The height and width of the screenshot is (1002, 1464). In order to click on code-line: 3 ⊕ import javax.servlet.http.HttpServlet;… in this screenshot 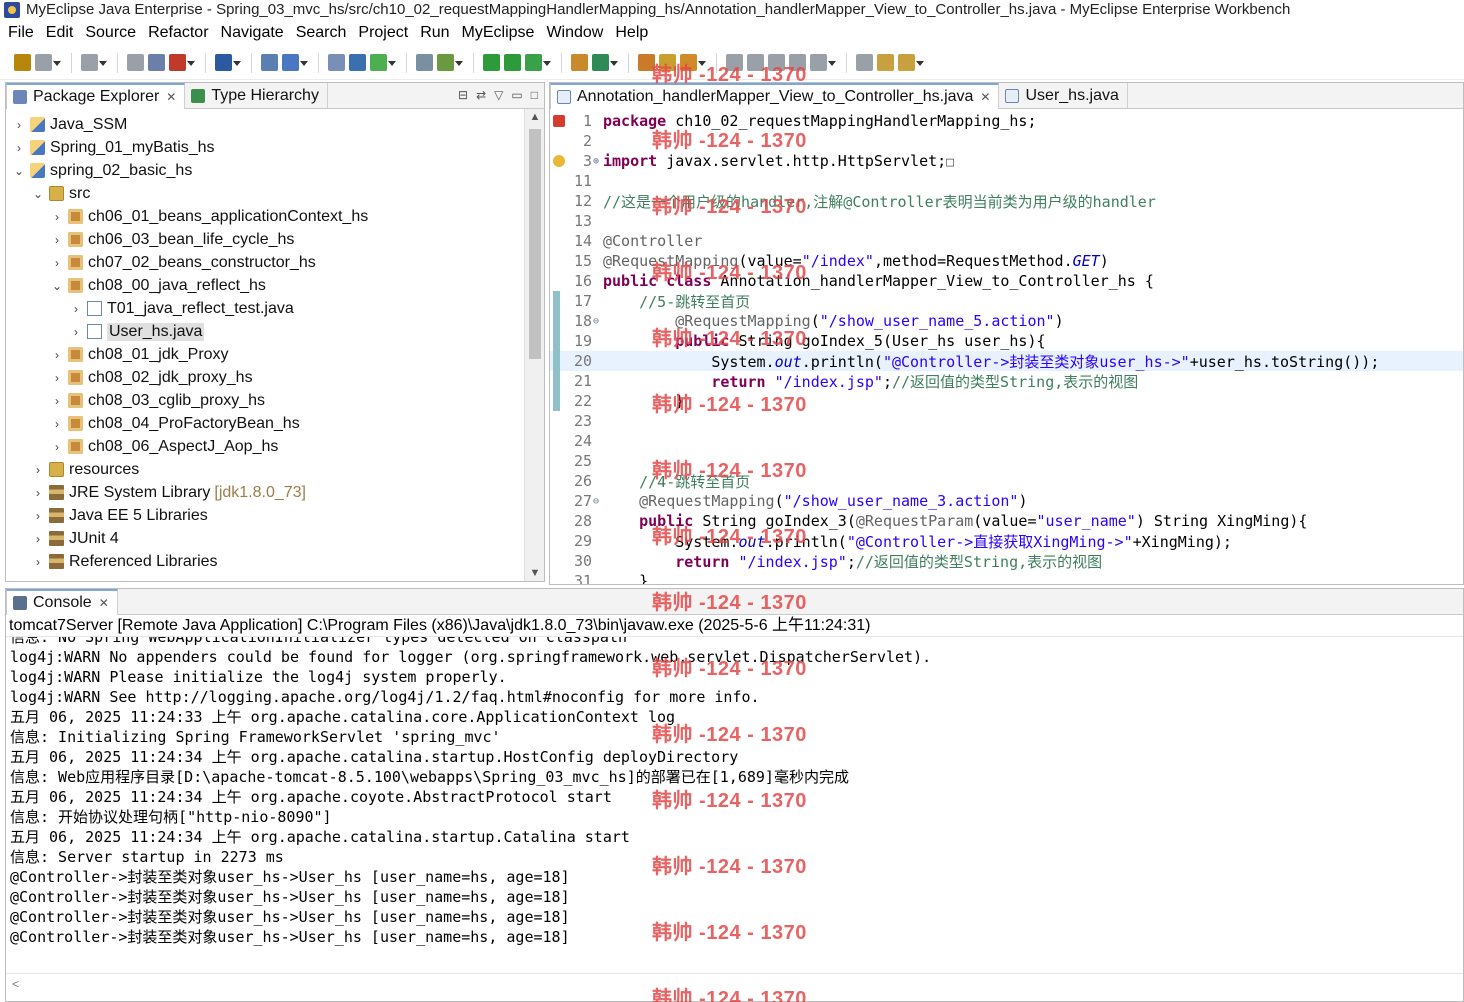, I will do `click(1006, 161)`.